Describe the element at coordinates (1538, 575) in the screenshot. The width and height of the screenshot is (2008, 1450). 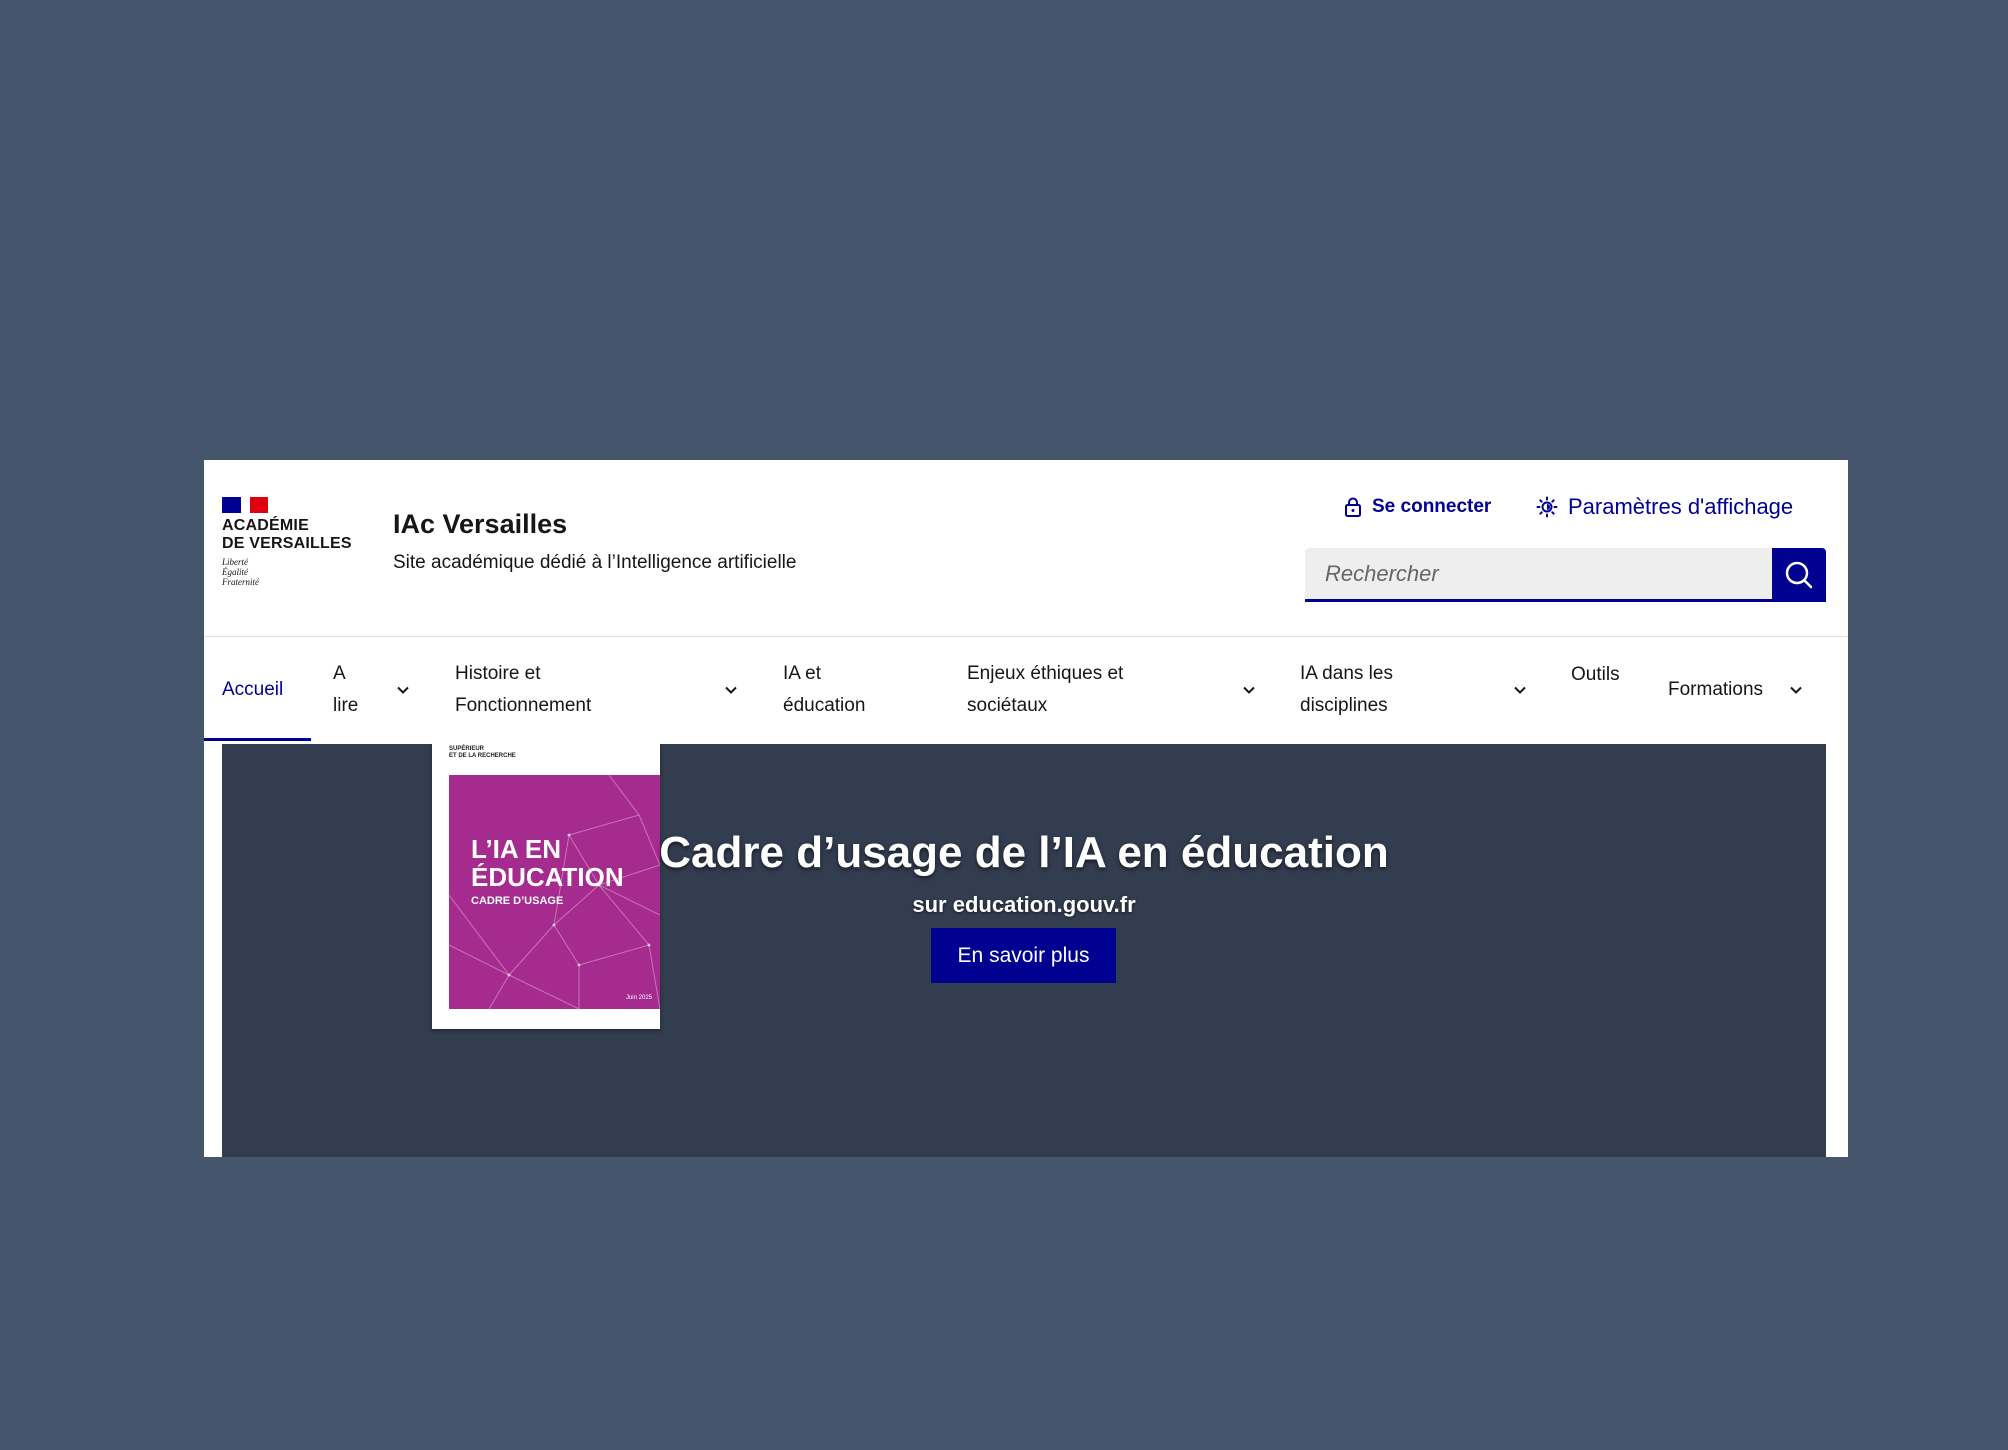
I see `search-input` at that location.